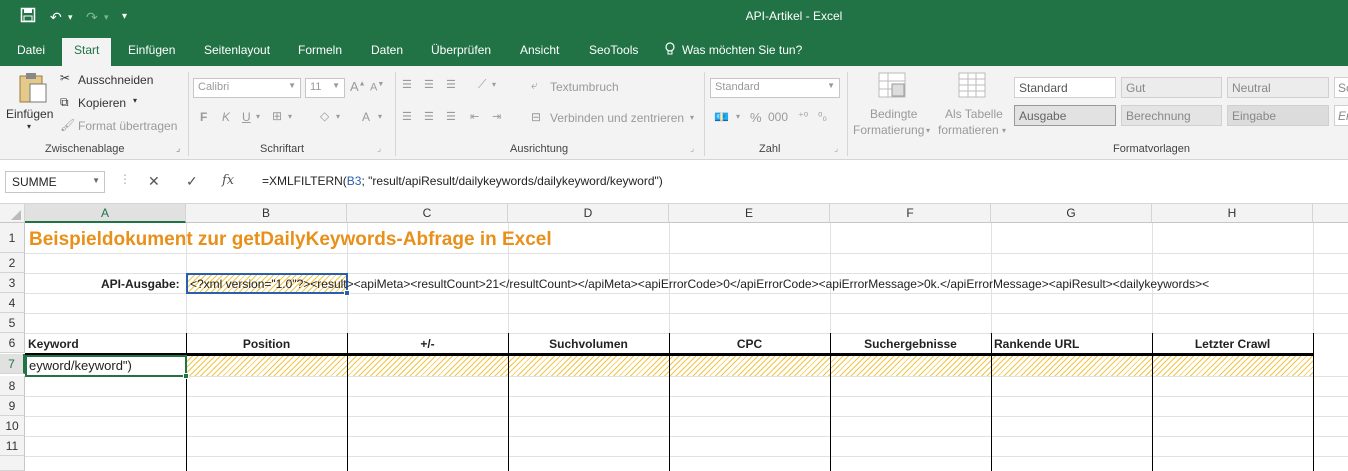 The width and height of the screenshot is (1348, 471). Describe the element at coordinates (1232, 213) in the screenshot. I see `column-header-h: H` at that location.